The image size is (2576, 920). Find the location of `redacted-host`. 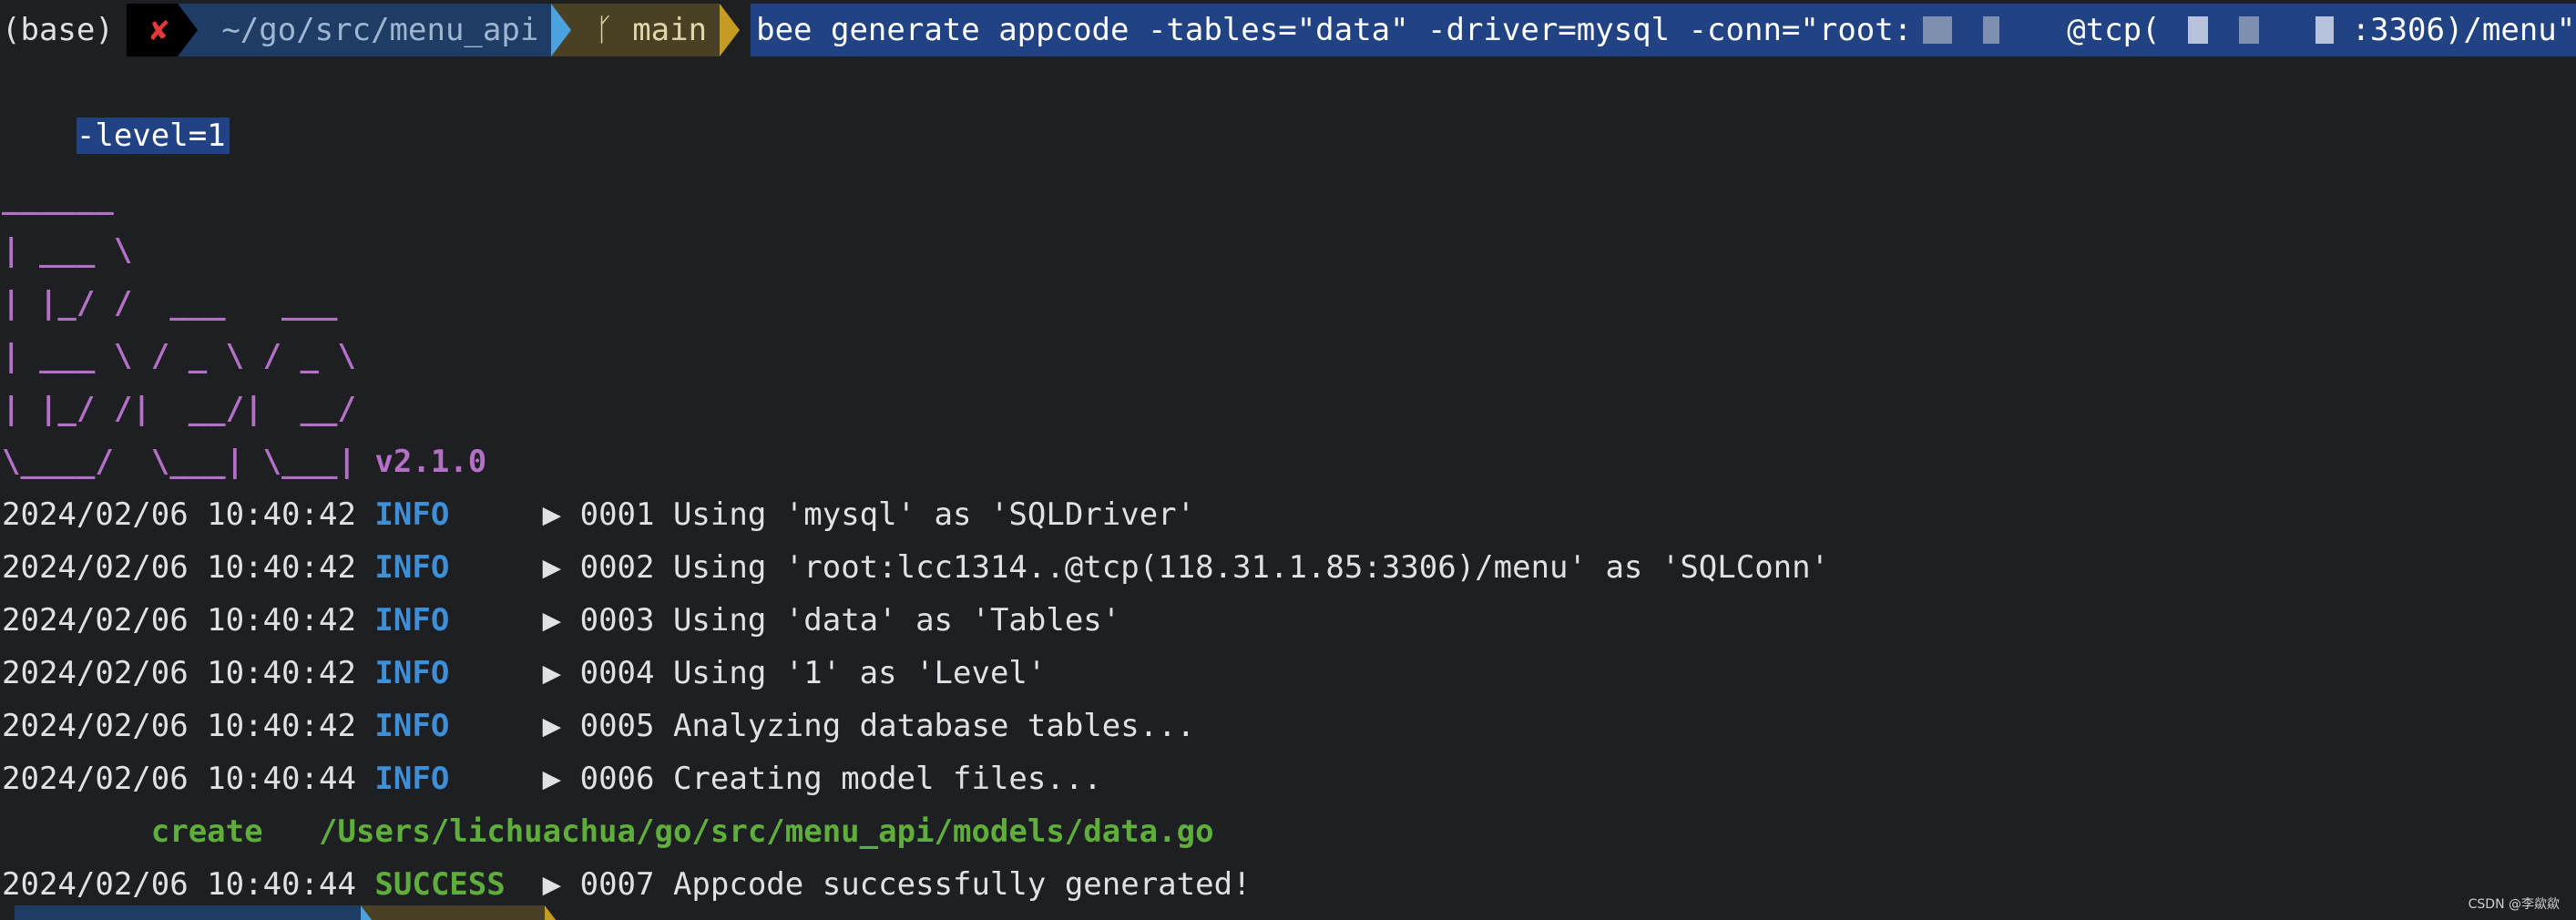

redacted-host is located at coordinates (2256, 30).